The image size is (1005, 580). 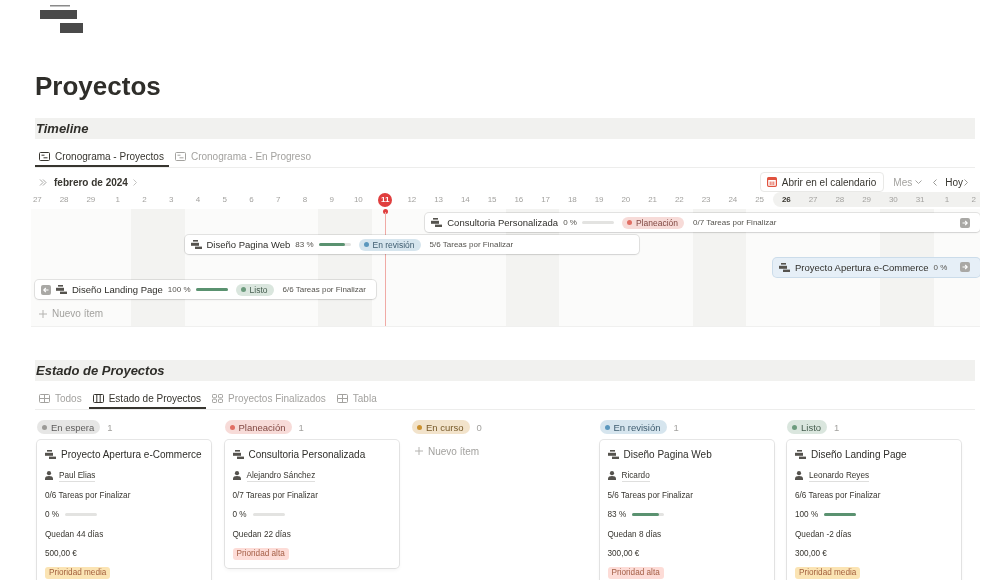 I want to click on project-card: Diseño Pagina Web Ricardo 5/6 Tareas por Finalizar 83 % Quedan 8 días 300,00 € Prioridad alta, so click(x=686, y=510).